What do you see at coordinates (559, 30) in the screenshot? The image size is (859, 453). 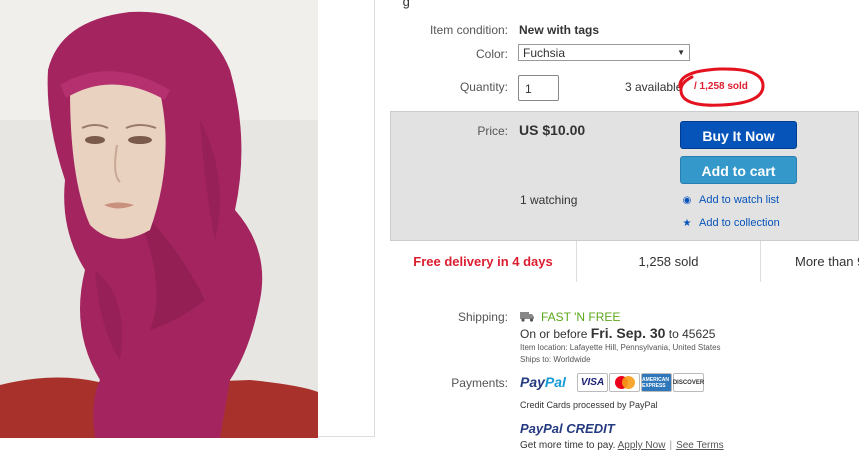 I see `condition-value: New with tags` at bounding box center [559, 30].